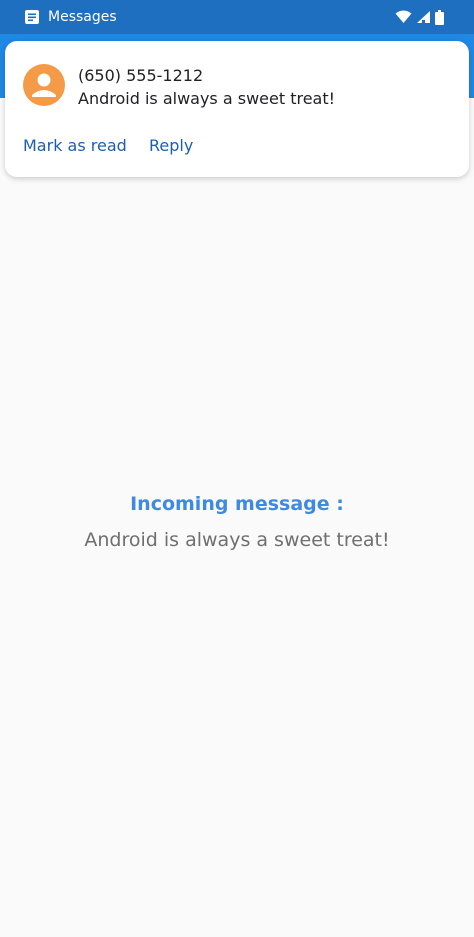 The image size is (474, 937). I want to click on wifi-icon, so click(403, 17).